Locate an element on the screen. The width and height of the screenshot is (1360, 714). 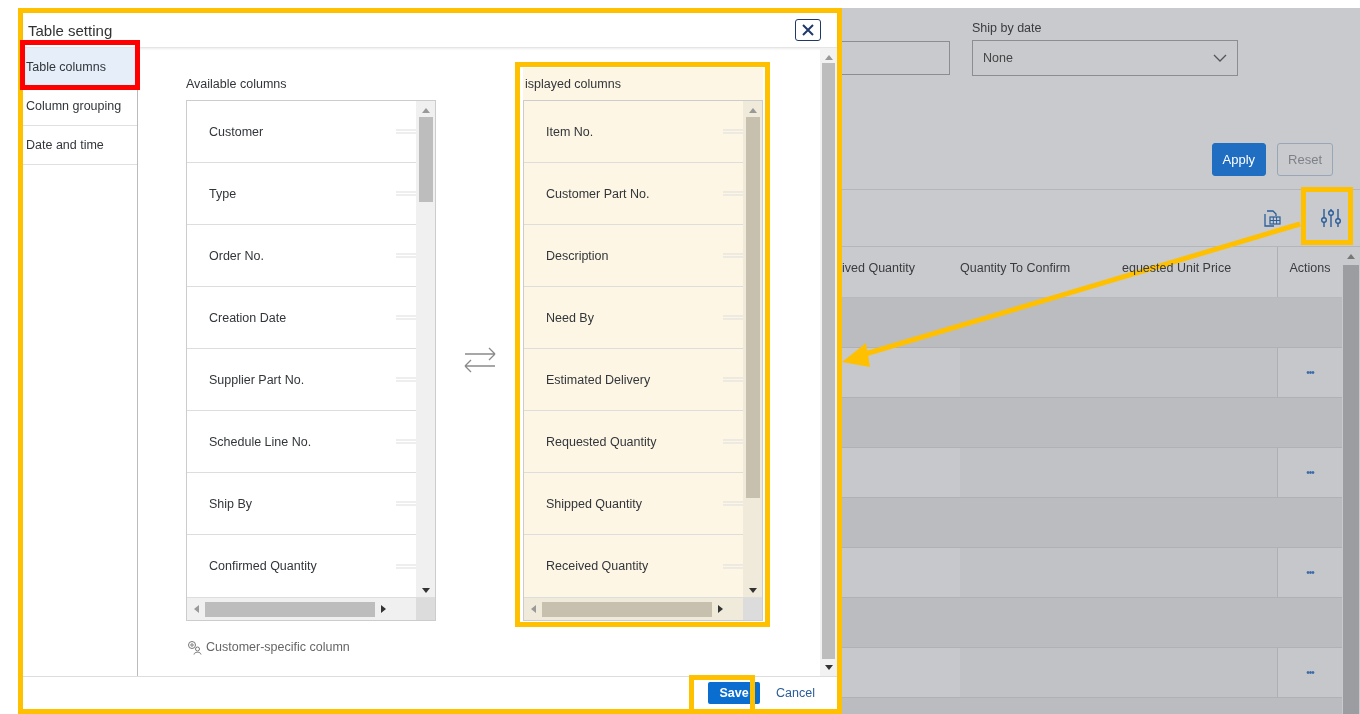
close-button is located at coordinates (808, 30).